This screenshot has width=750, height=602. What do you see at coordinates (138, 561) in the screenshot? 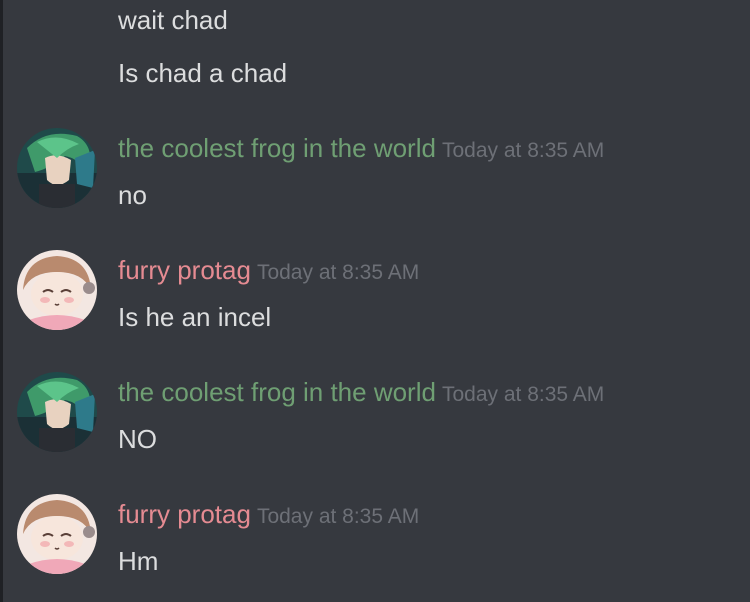
I see `message-text: Hm` at bounding box center [138, 561].